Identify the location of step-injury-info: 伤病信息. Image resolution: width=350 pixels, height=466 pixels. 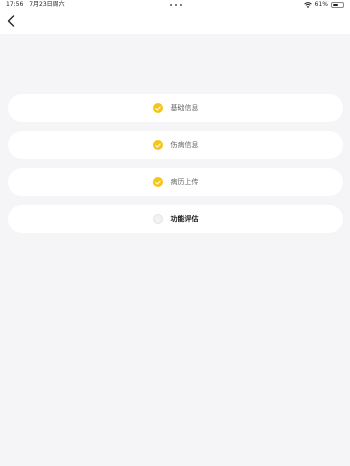
(175, 145).